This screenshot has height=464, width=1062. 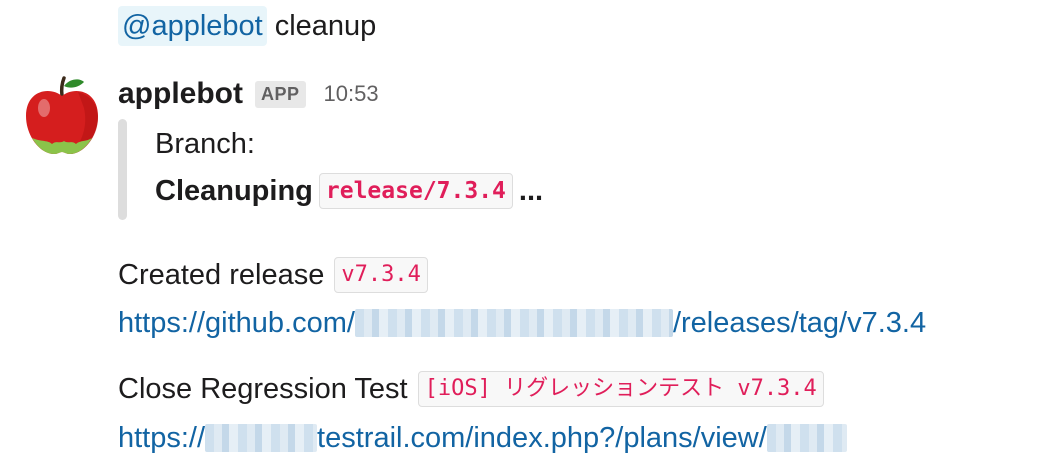 I want to click on user-mention: @applebot, so click(x=192, y=26).